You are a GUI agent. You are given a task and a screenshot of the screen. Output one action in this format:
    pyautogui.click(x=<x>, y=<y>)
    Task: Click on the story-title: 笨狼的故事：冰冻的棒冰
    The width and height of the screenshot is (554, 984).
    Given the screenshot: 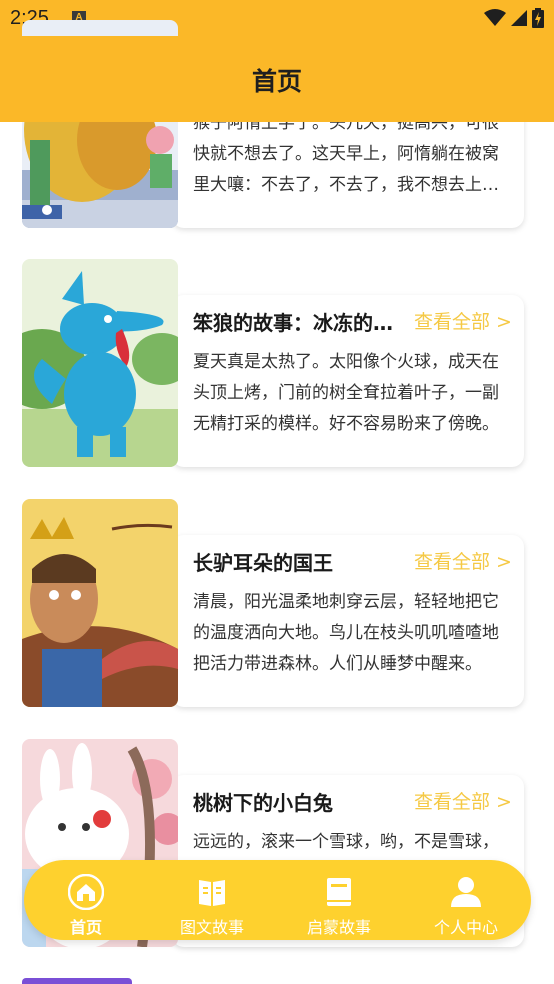 What is the action you would take?
    pyautogui.click(x=293, y=323)
    